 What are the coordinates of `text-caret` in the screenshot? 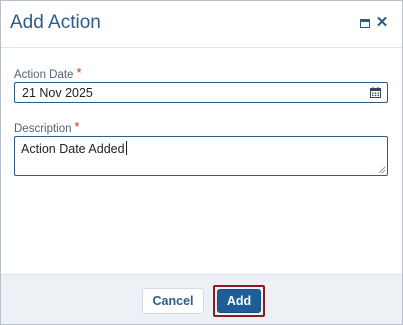 It's located at (126, 148).